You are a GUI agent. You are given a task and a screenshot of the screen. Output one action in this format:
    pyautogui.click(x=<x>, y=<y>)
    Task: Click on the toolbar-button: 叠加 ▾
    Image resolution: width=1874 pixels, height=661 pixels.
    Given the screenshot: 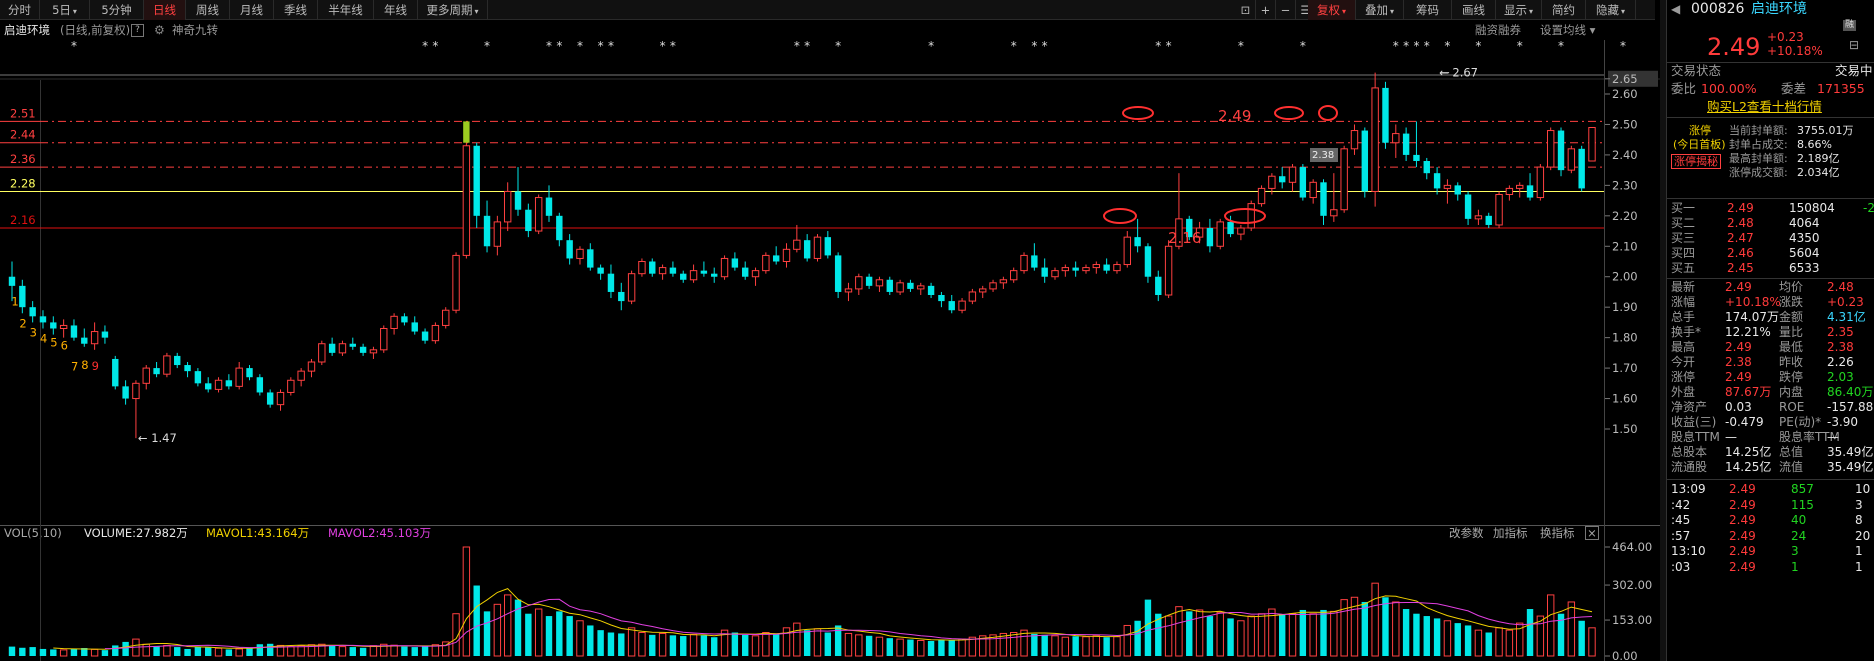 What is the action you would take?
    pyautogui.click(x=1380, y=10)
    